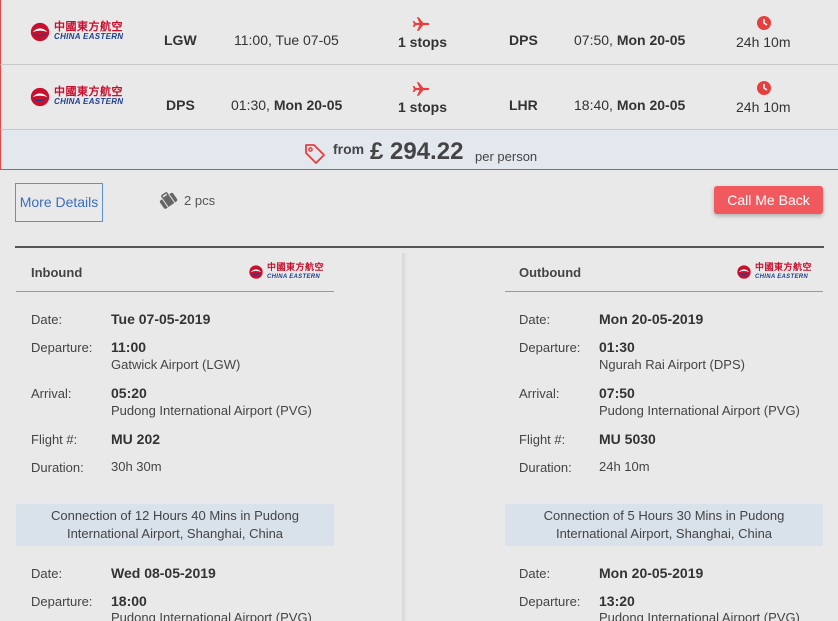 This screenshot has height=621, width=838. What do you see at coordinates (136, 439) in the screenshot?
I see `inbound-flight-number: MU 202` at bounding box center [136, 439].